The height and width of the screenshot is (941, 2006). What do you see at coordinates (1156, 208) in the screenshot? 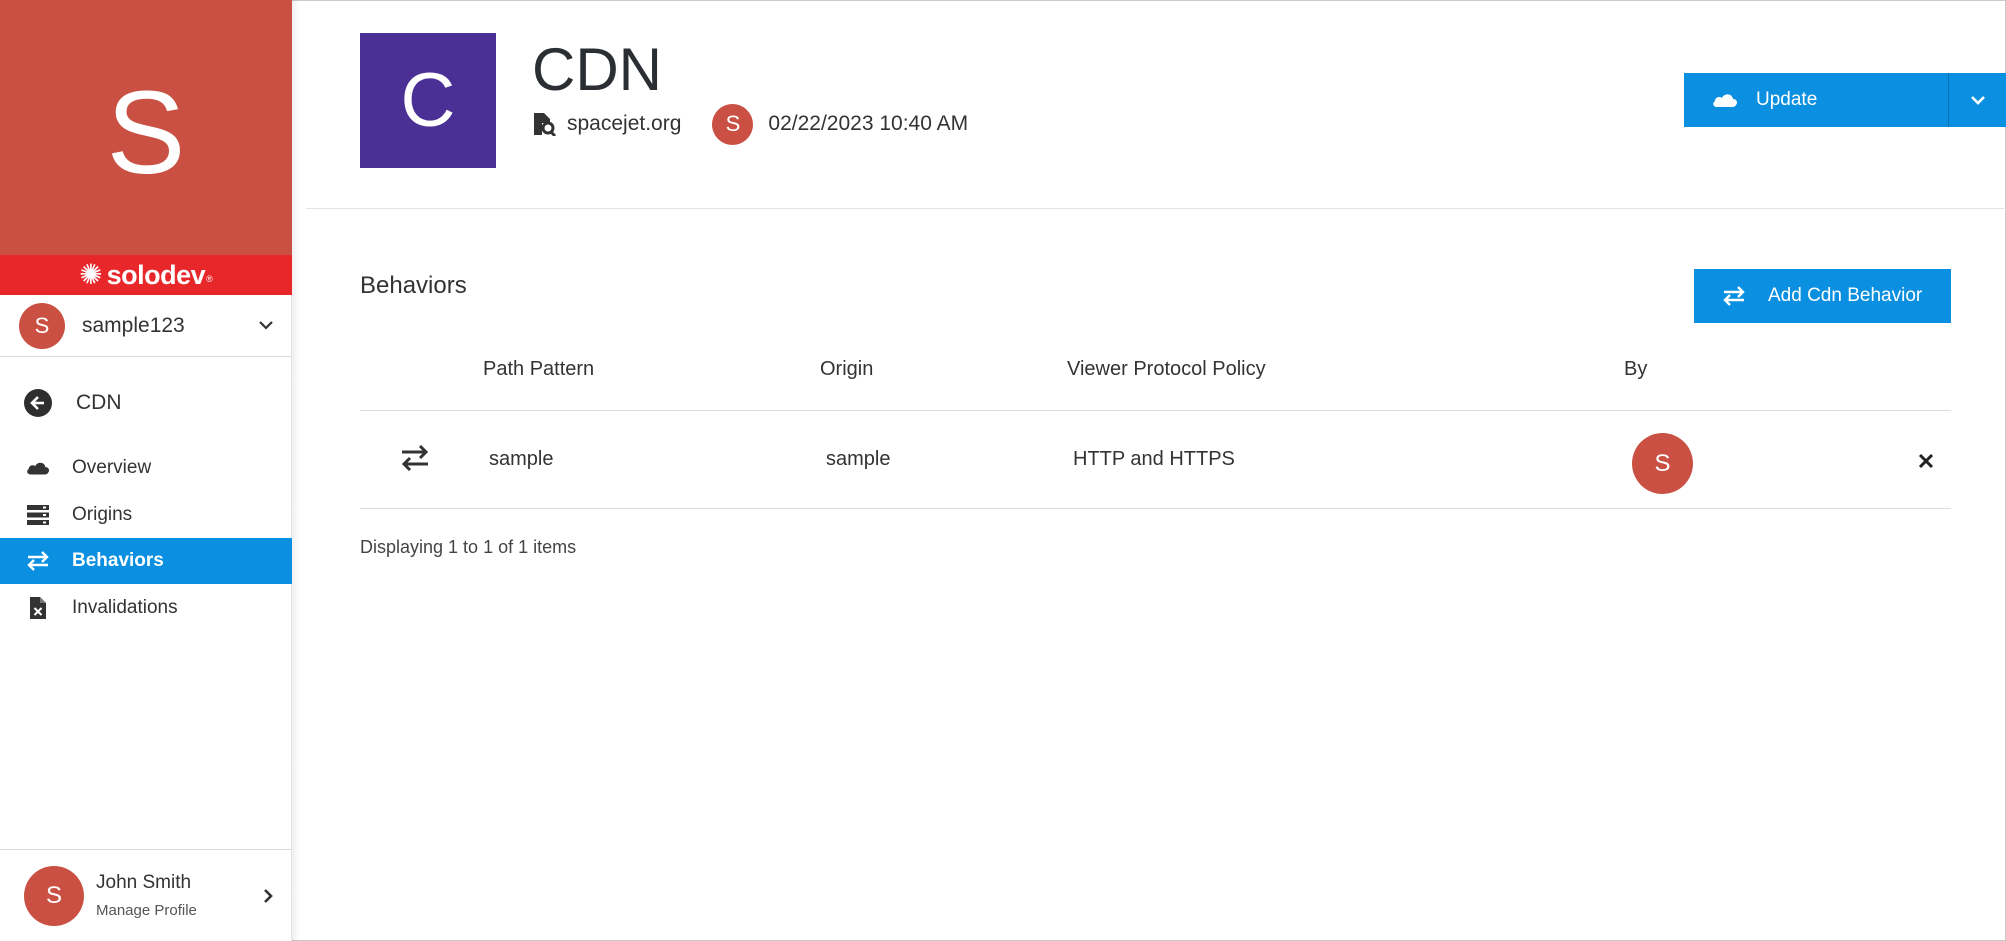
I see `header-divider` at bounding box center [1156, 208].